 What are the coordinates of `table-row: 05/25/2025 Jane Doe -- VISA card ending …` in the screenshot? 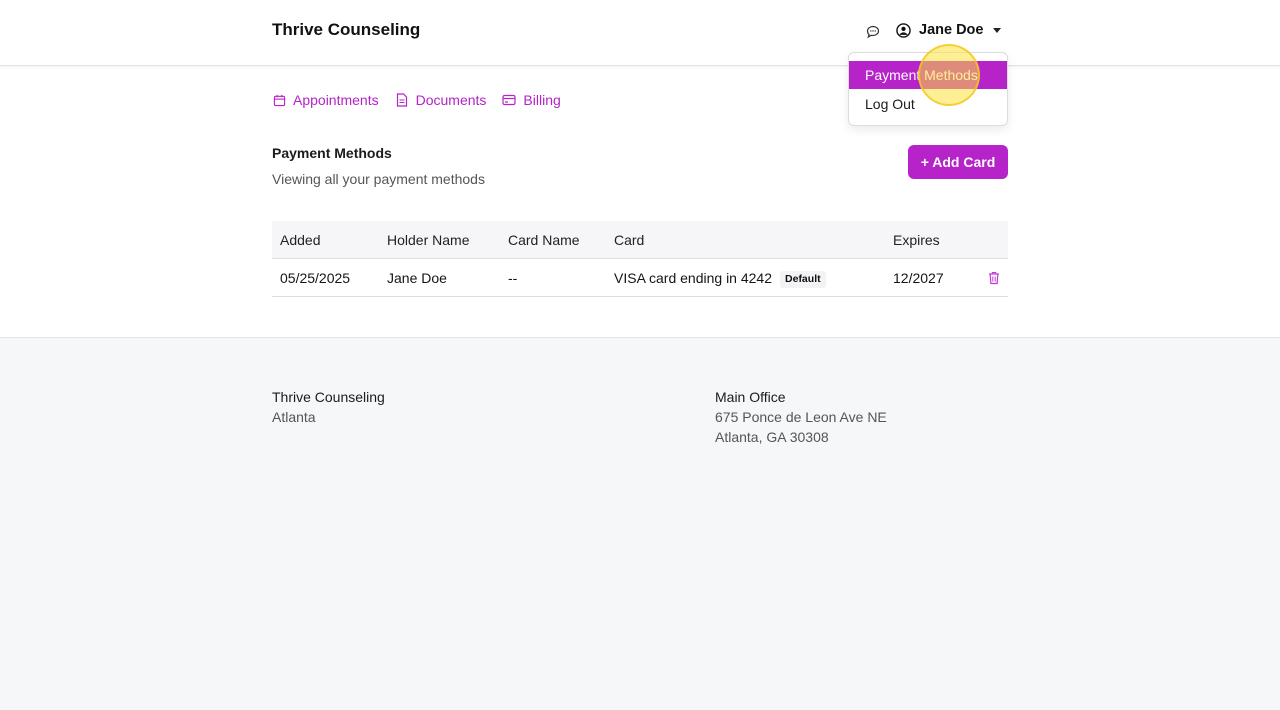 It's located at (640, 278).